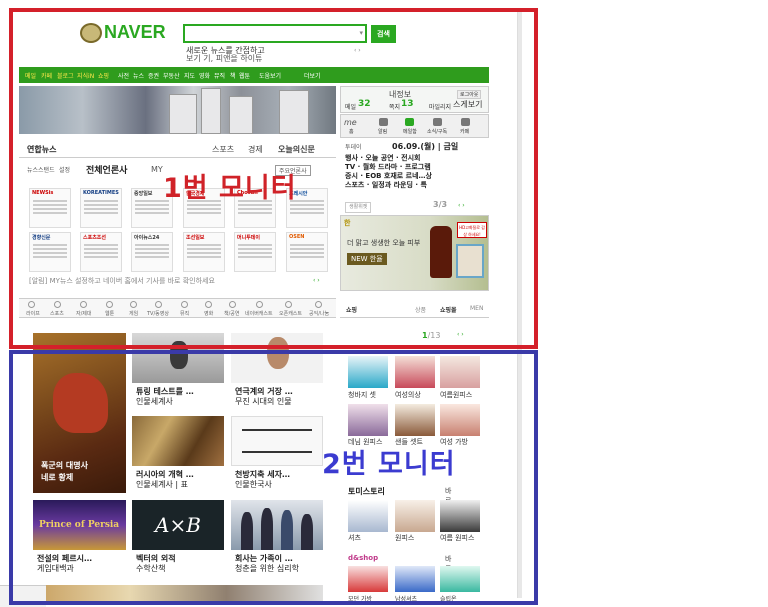  I want to click on ticker-arrows-icon: ‹ ›, so click(357, 50).